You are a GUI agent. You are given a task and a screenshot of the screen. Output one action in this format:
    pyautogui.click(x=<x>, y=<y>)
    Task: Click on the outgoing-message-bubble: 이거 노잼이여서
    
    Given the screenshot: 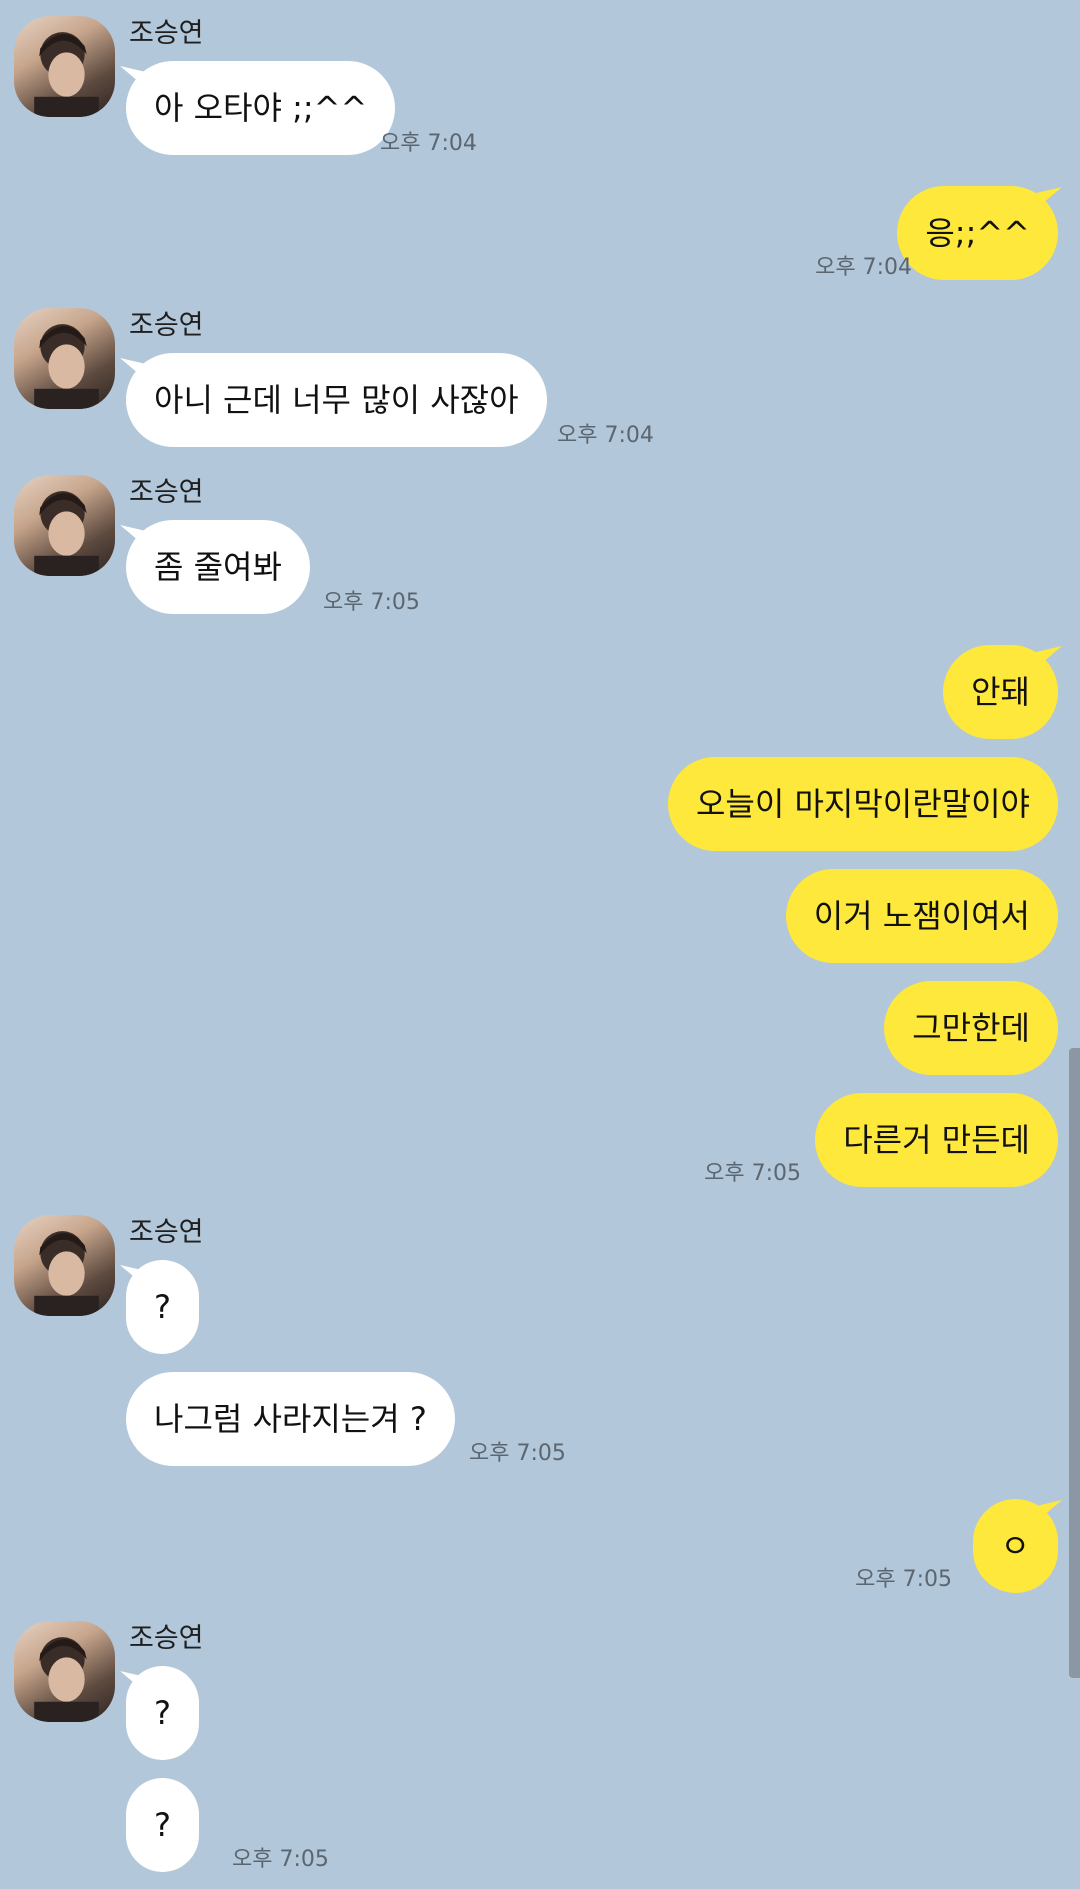 What is the action you would take?
    pyautogui.click(x=921, y=916)
    